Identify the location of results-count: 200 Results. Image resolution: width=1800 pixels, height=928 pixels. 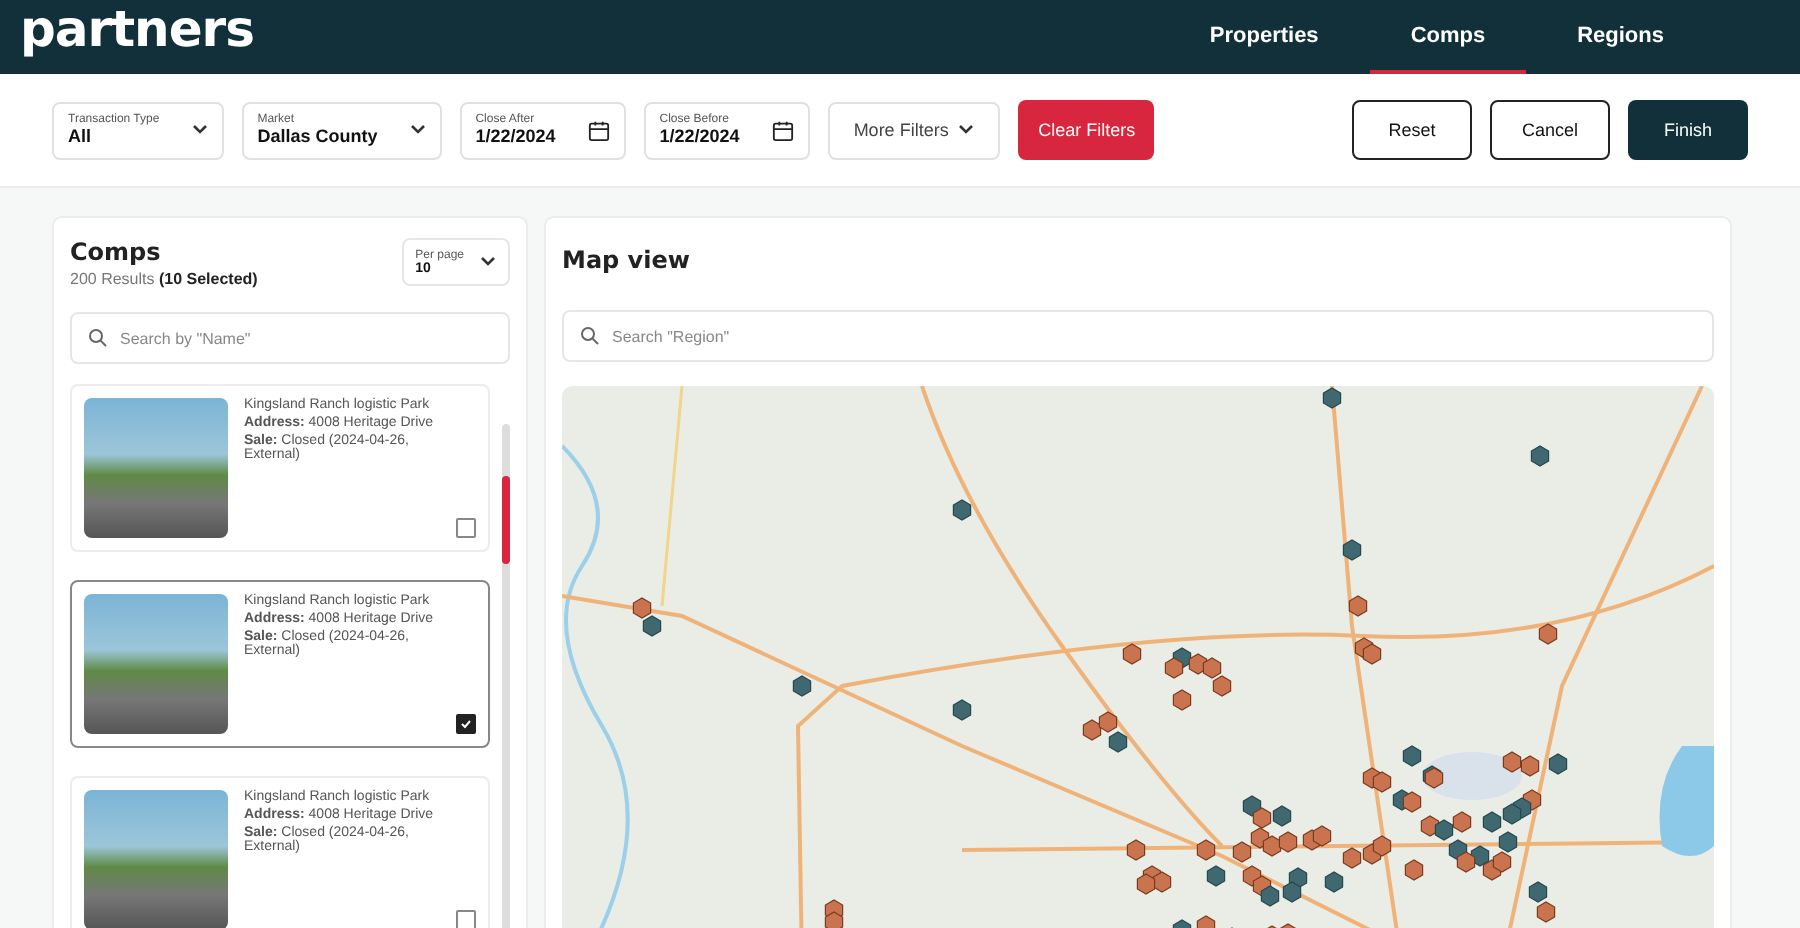
(112, 279).